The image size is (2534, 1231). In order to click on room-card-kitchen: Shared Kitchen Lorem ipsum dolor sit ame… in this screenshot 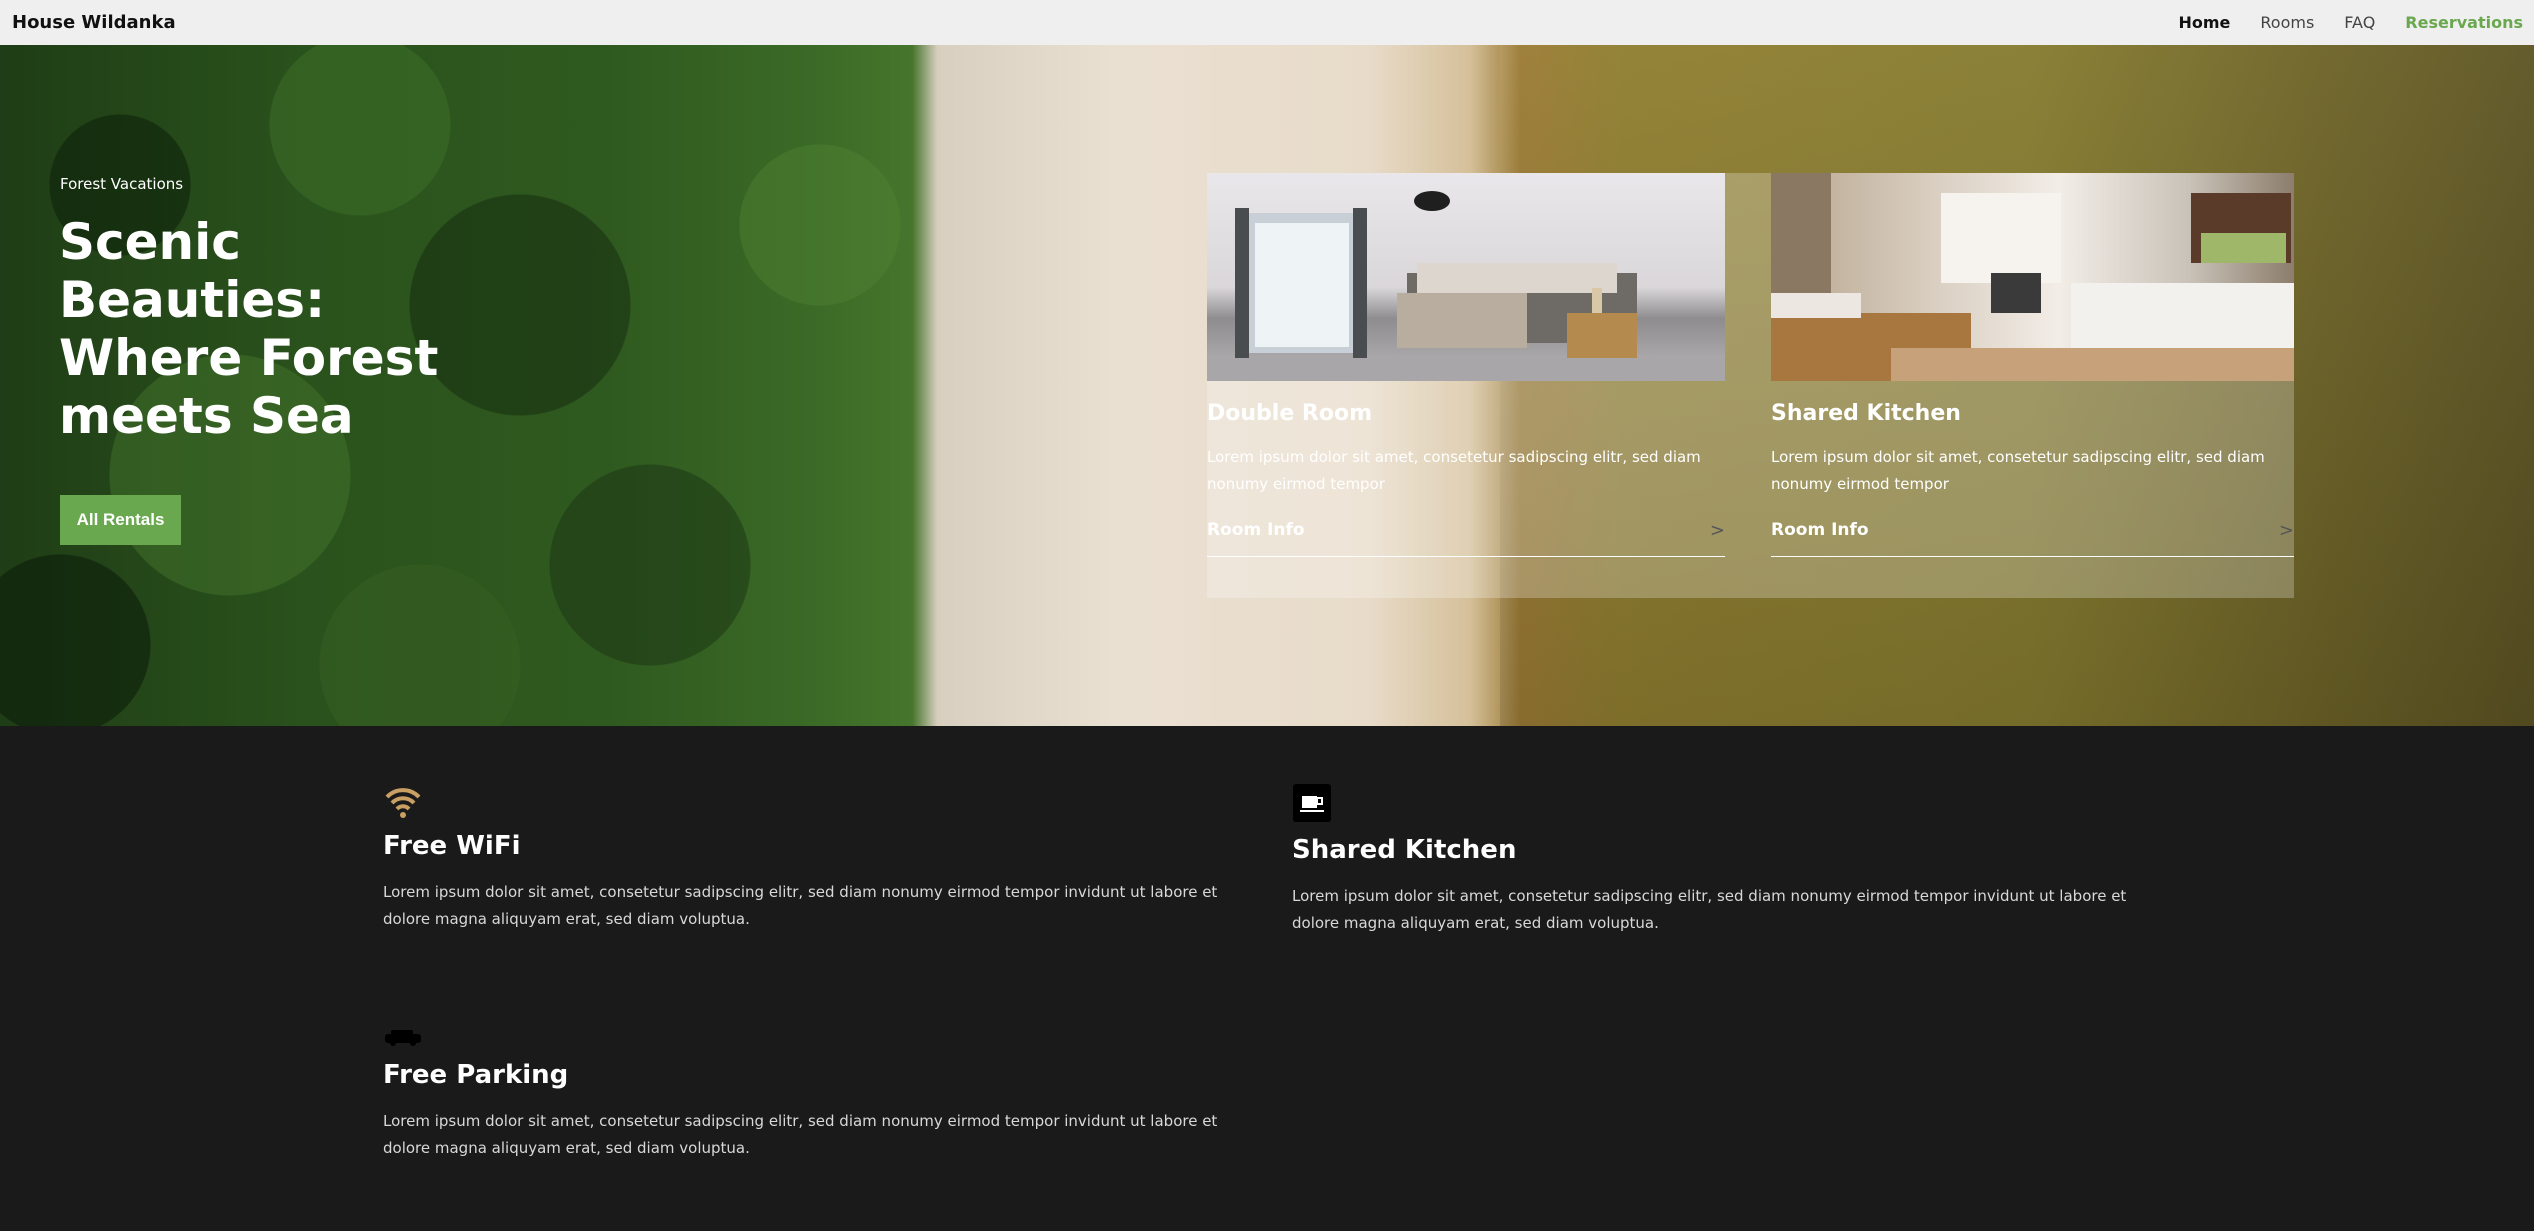, I will do `click(2032, 365)`.